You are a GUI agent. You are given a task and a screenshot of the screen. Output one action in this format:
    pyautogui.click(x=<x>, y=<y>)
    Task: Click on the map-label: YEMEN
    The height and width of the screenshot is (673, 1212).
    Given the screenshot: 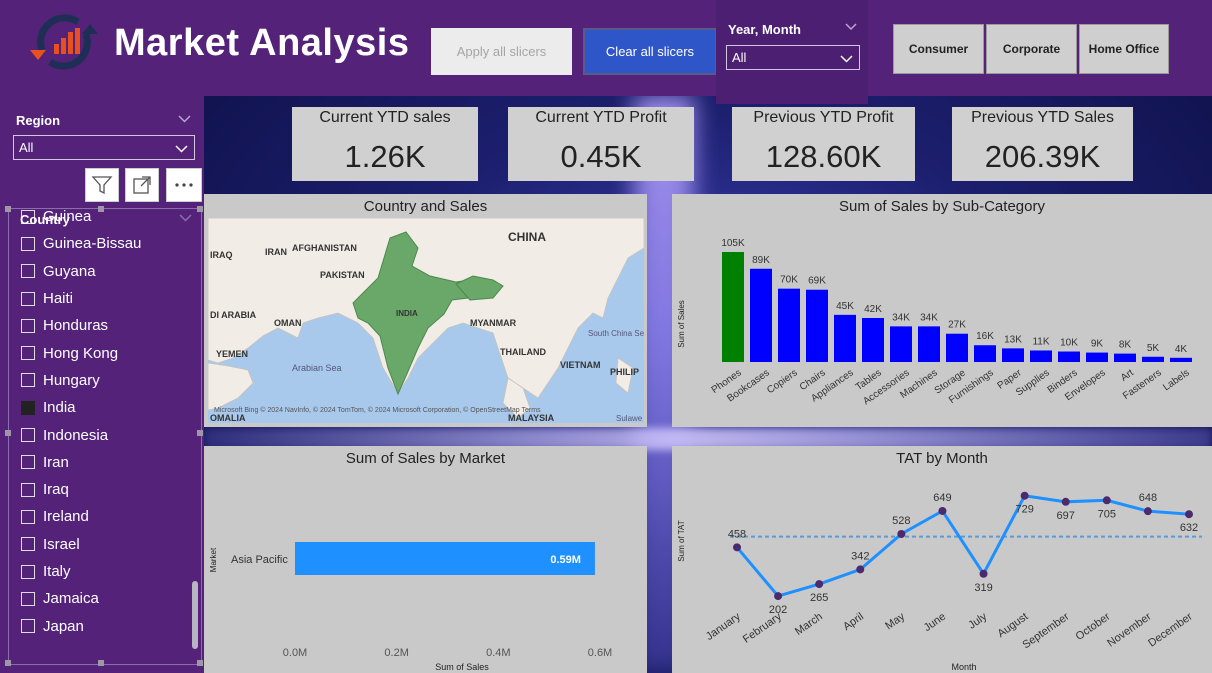 What is the action you would take?
    pyautogui.click(x=232, y=354)
    